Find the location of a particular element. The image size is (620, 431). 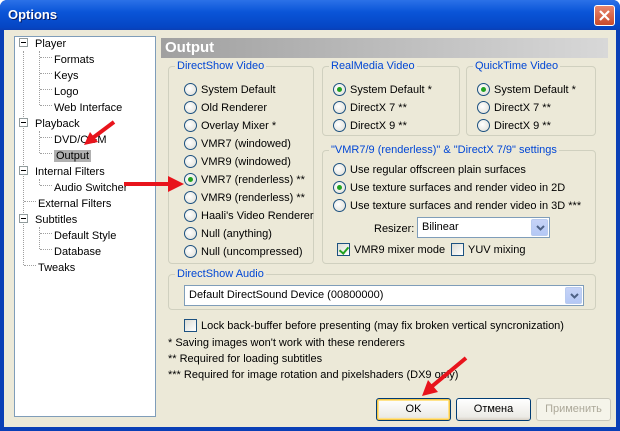

radio-label: DirectX 7 ** is located at coordinates (522, 108).